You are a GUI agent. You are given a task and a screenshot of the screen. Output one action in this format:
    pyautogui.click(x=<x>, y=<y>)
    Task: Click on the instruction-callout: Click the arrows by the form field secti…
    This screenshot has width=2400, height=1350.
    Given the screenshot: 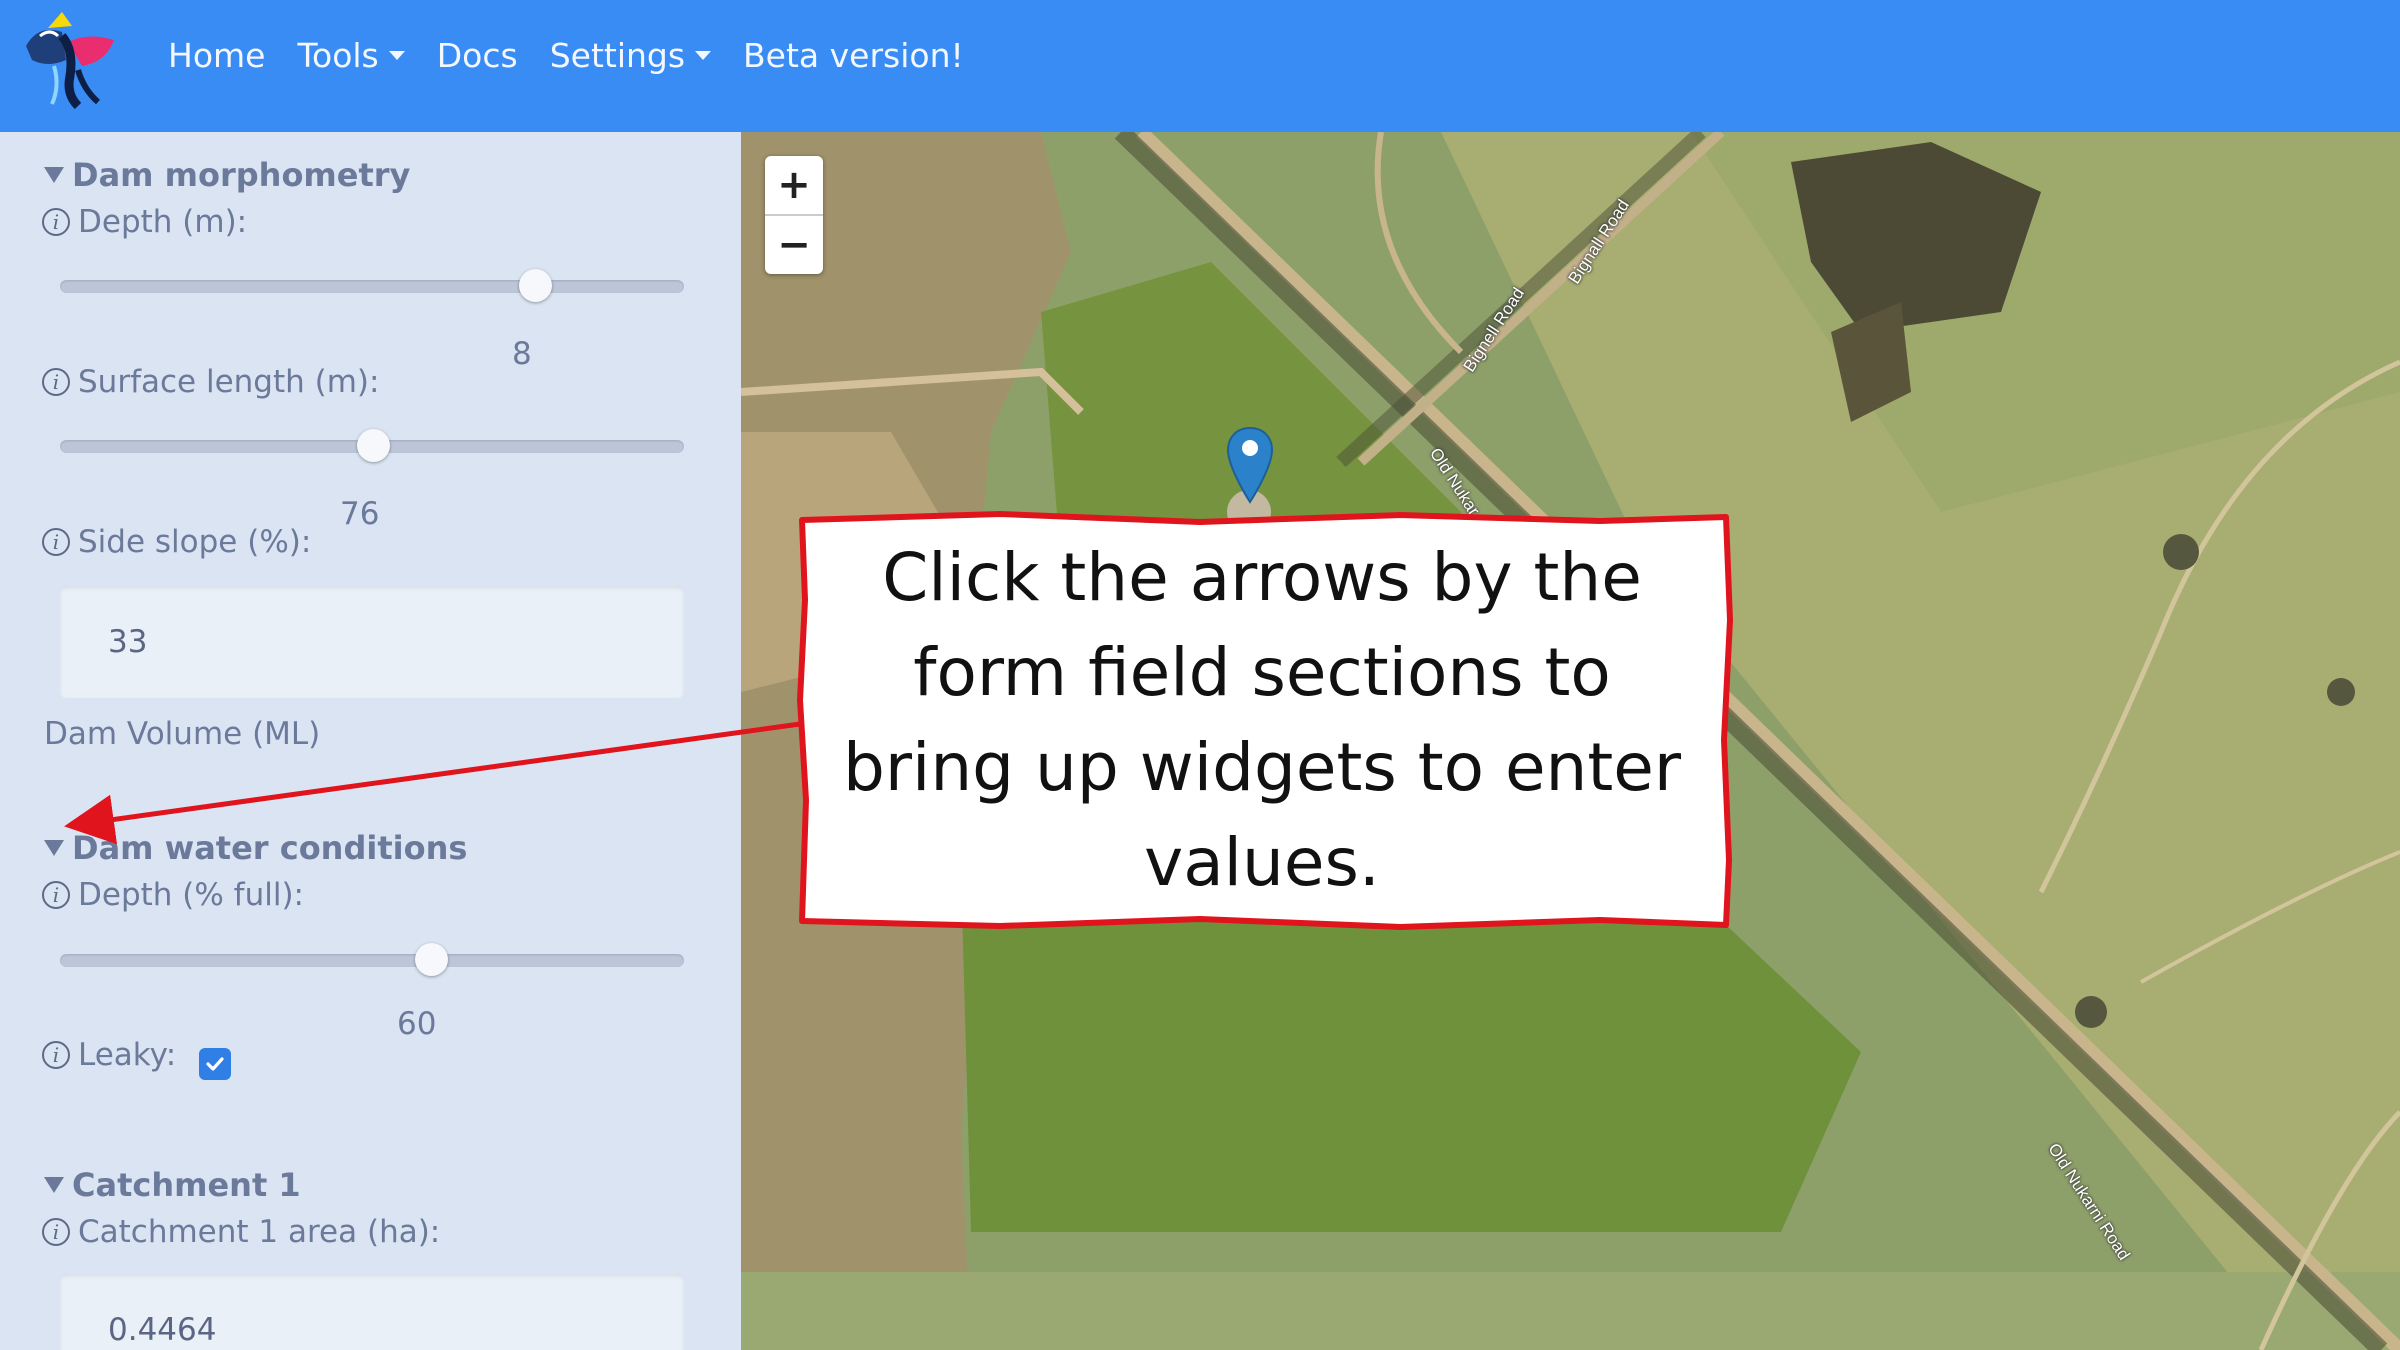 What is the action you would take?
    pyautogui.click(x=1262, y=720)
    